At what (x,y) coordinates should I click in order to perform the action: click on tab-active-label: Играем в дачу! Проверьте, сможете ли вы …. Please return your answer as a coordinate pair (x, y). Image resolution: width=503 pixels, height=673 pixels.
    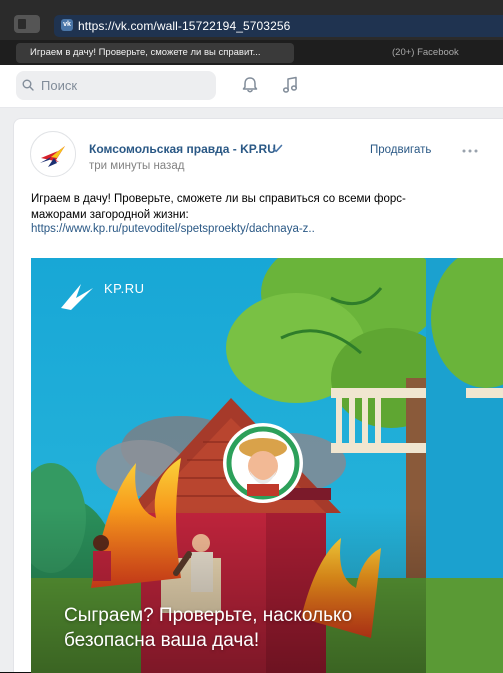
    Looking at the image, I should click on (145, 52).